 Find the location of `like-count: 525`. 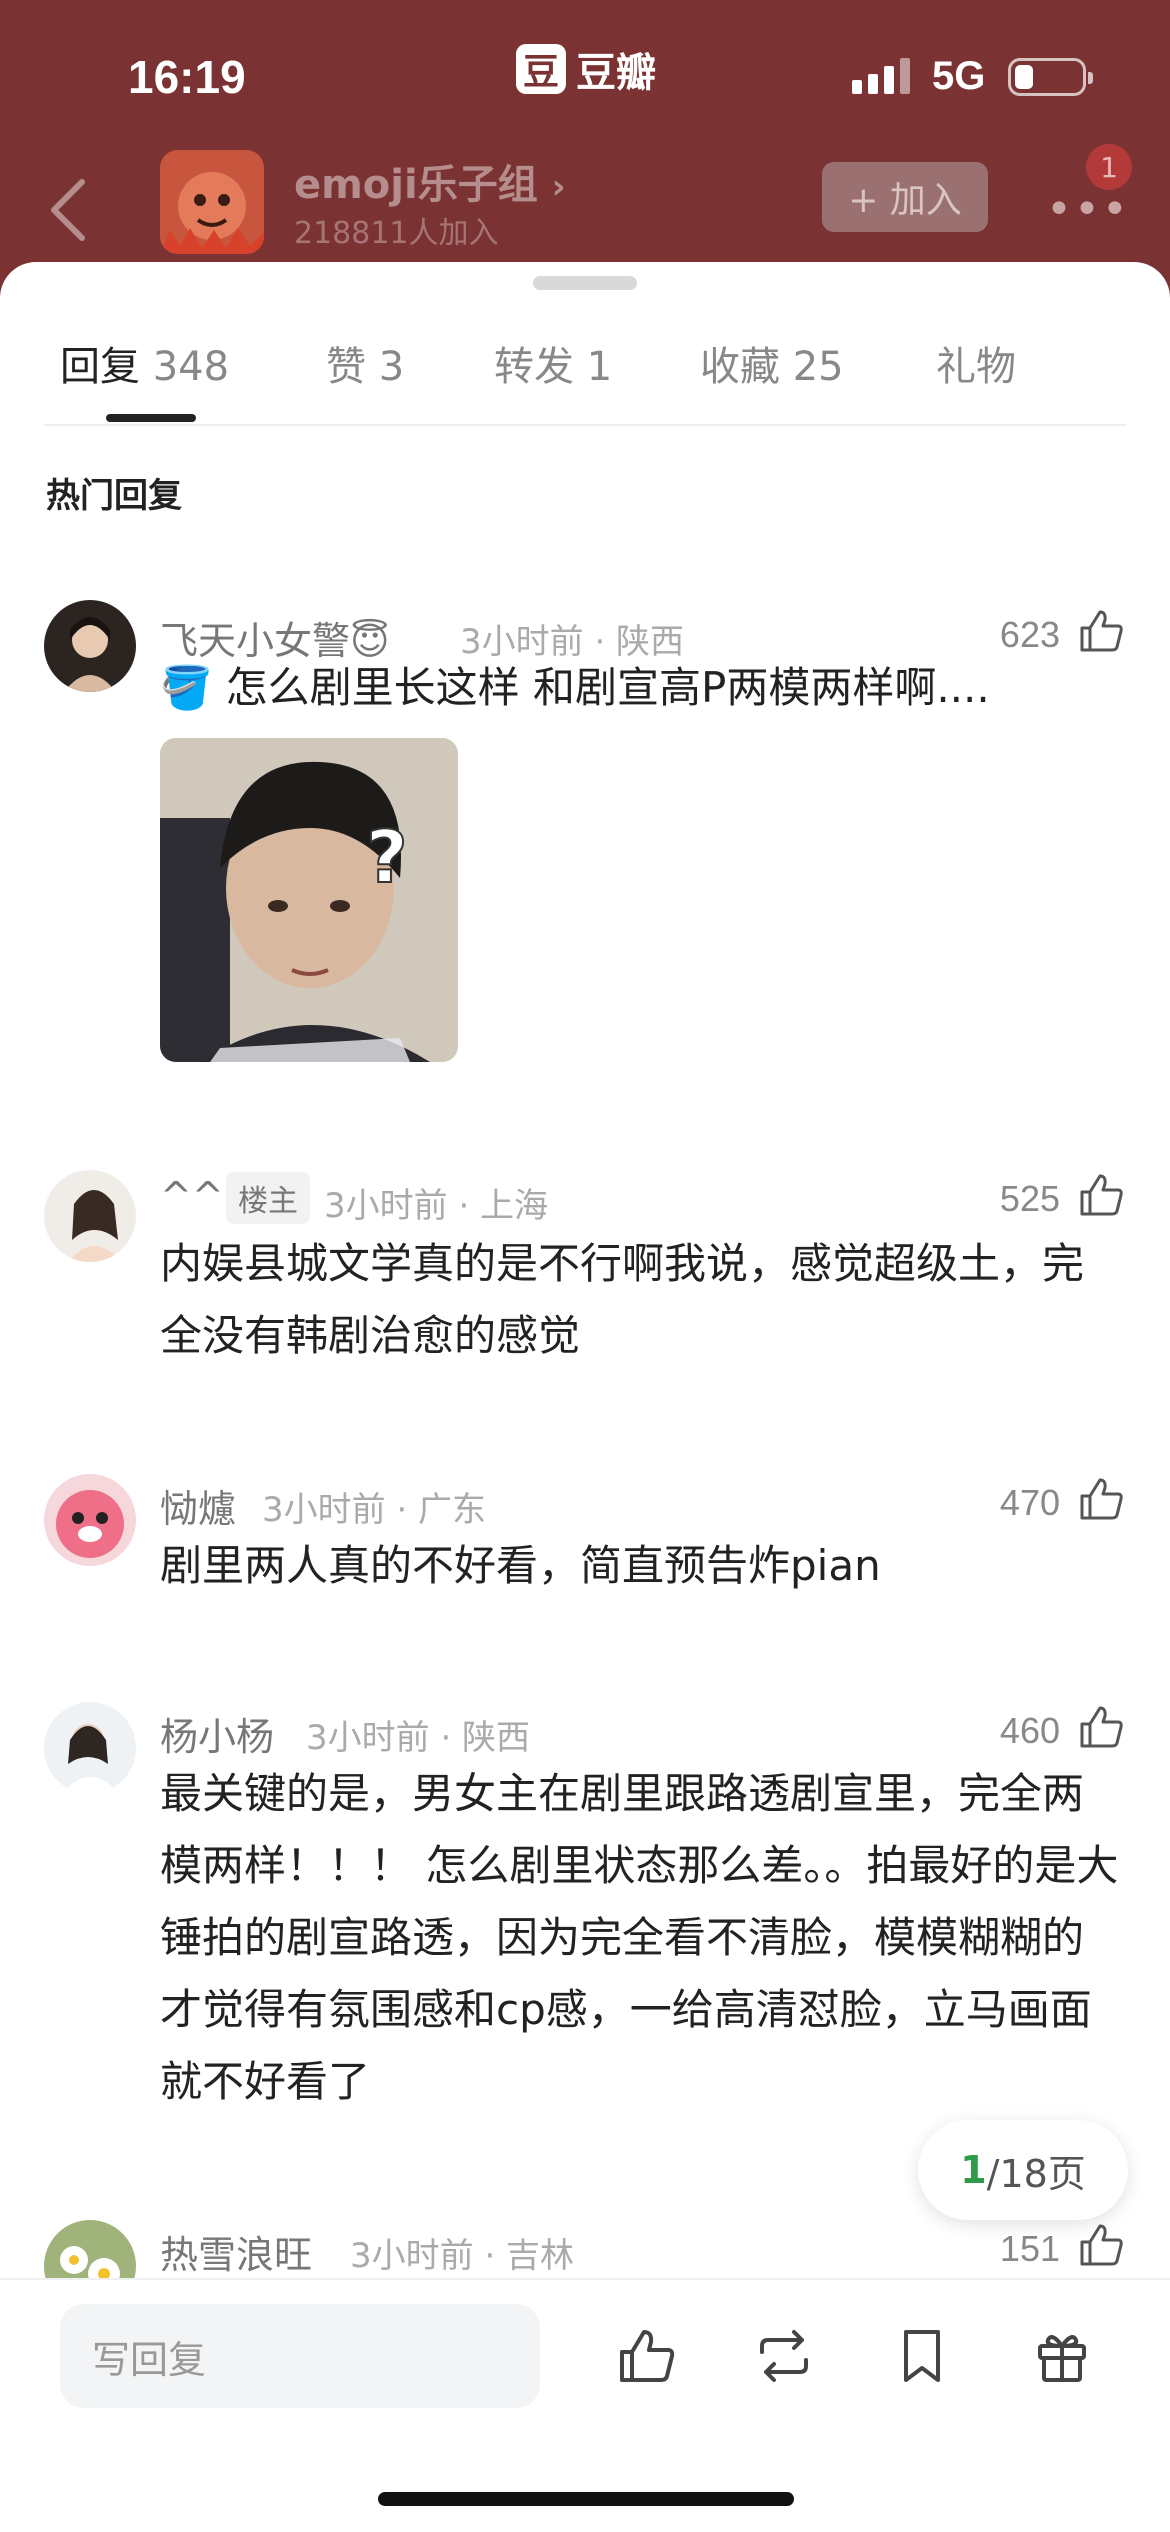

like-count: 525 is located at coordinates (1029, 1198).